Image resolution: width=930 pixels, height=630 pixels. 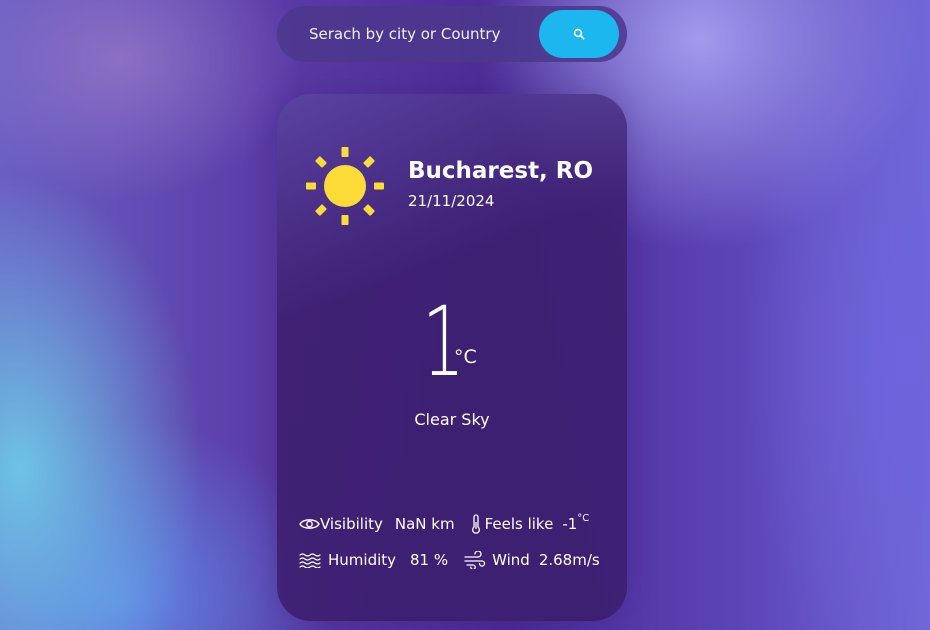 I want to click on feels-like-label: Feels like, so click(x=519, y=524).